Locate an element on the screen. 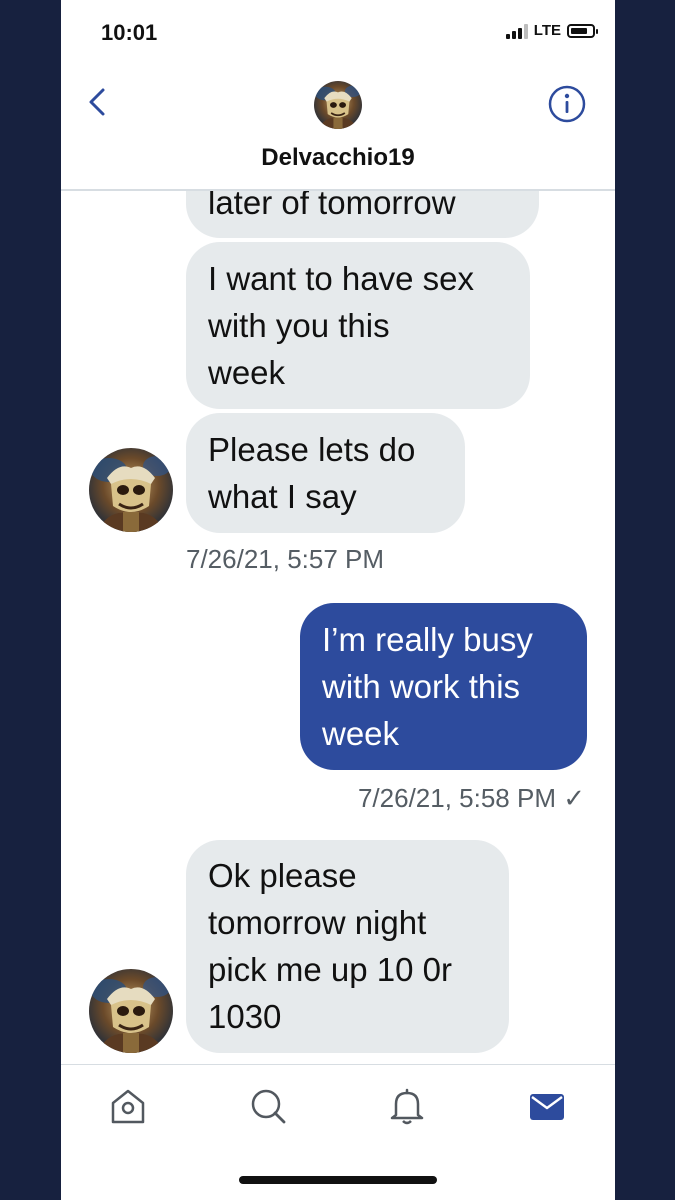  tab-bar-divider is located at coordinates (338, 1064).